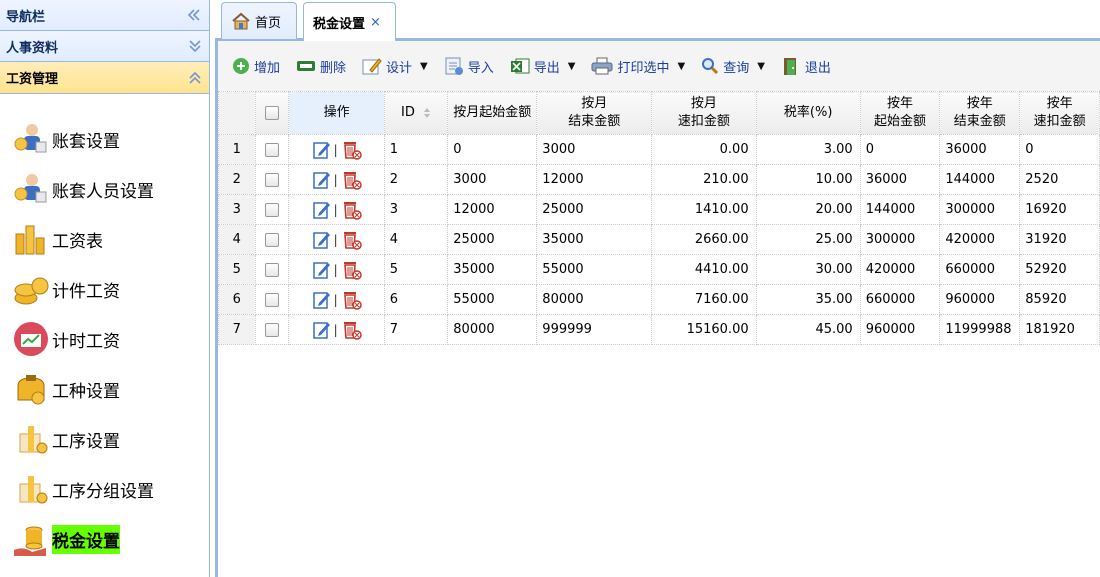 Image resolution: width=1100 pixels, height=577 pixels. Describe the element at coordinates (427, 113) in the screenshot. I see `sort-icon` at that location.